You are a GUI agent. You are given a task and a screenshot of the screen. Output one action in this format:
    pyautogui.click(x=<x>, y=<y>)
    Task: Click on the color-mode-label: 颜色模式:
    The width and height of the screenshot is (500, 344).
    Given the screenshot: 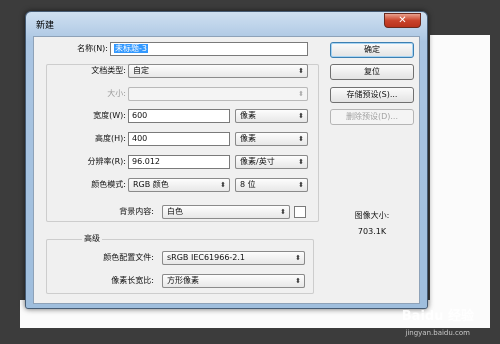 What is the action you would take?
    pyautogui.click(x=108, y=184)
    